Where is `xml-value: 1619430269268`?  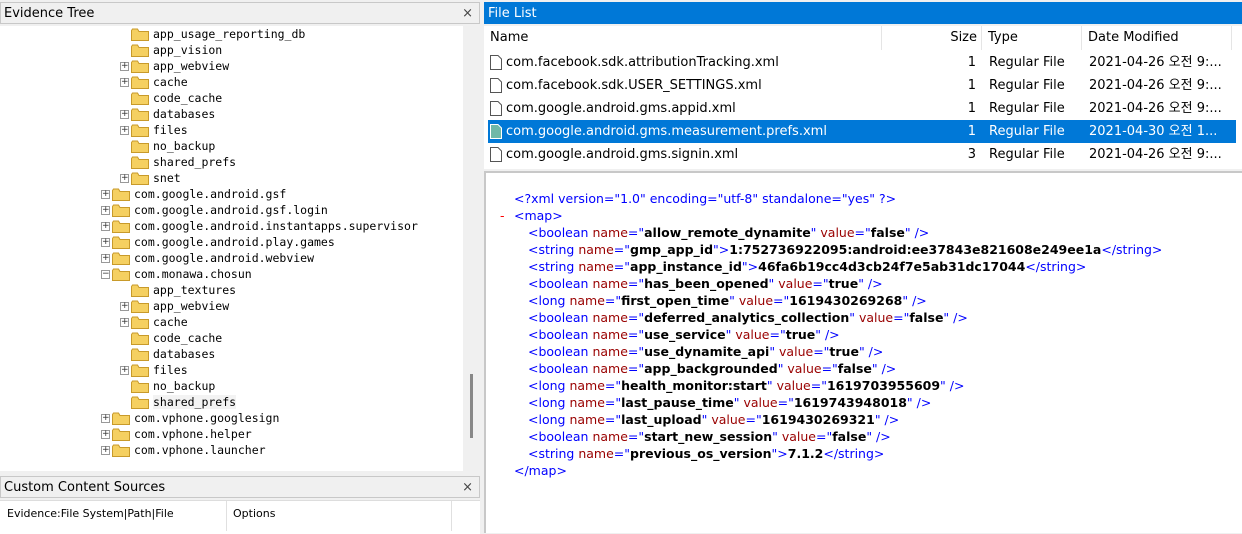
xml-value: 1619430269268 is located at coordinates (846, 300).